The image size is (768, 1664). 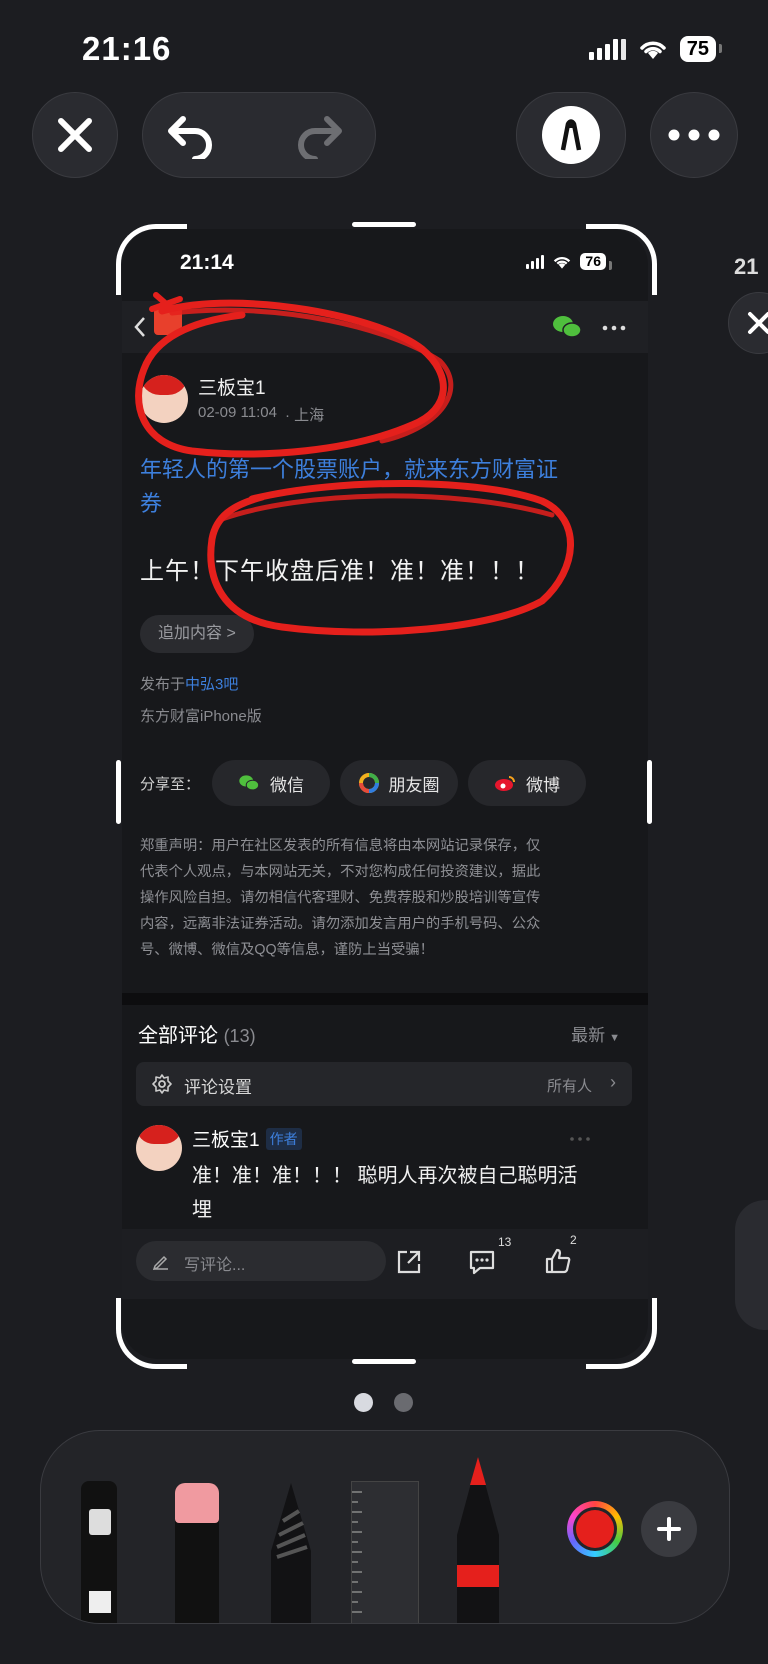 I want to click on undo-icon, so click(x=190, y=139).